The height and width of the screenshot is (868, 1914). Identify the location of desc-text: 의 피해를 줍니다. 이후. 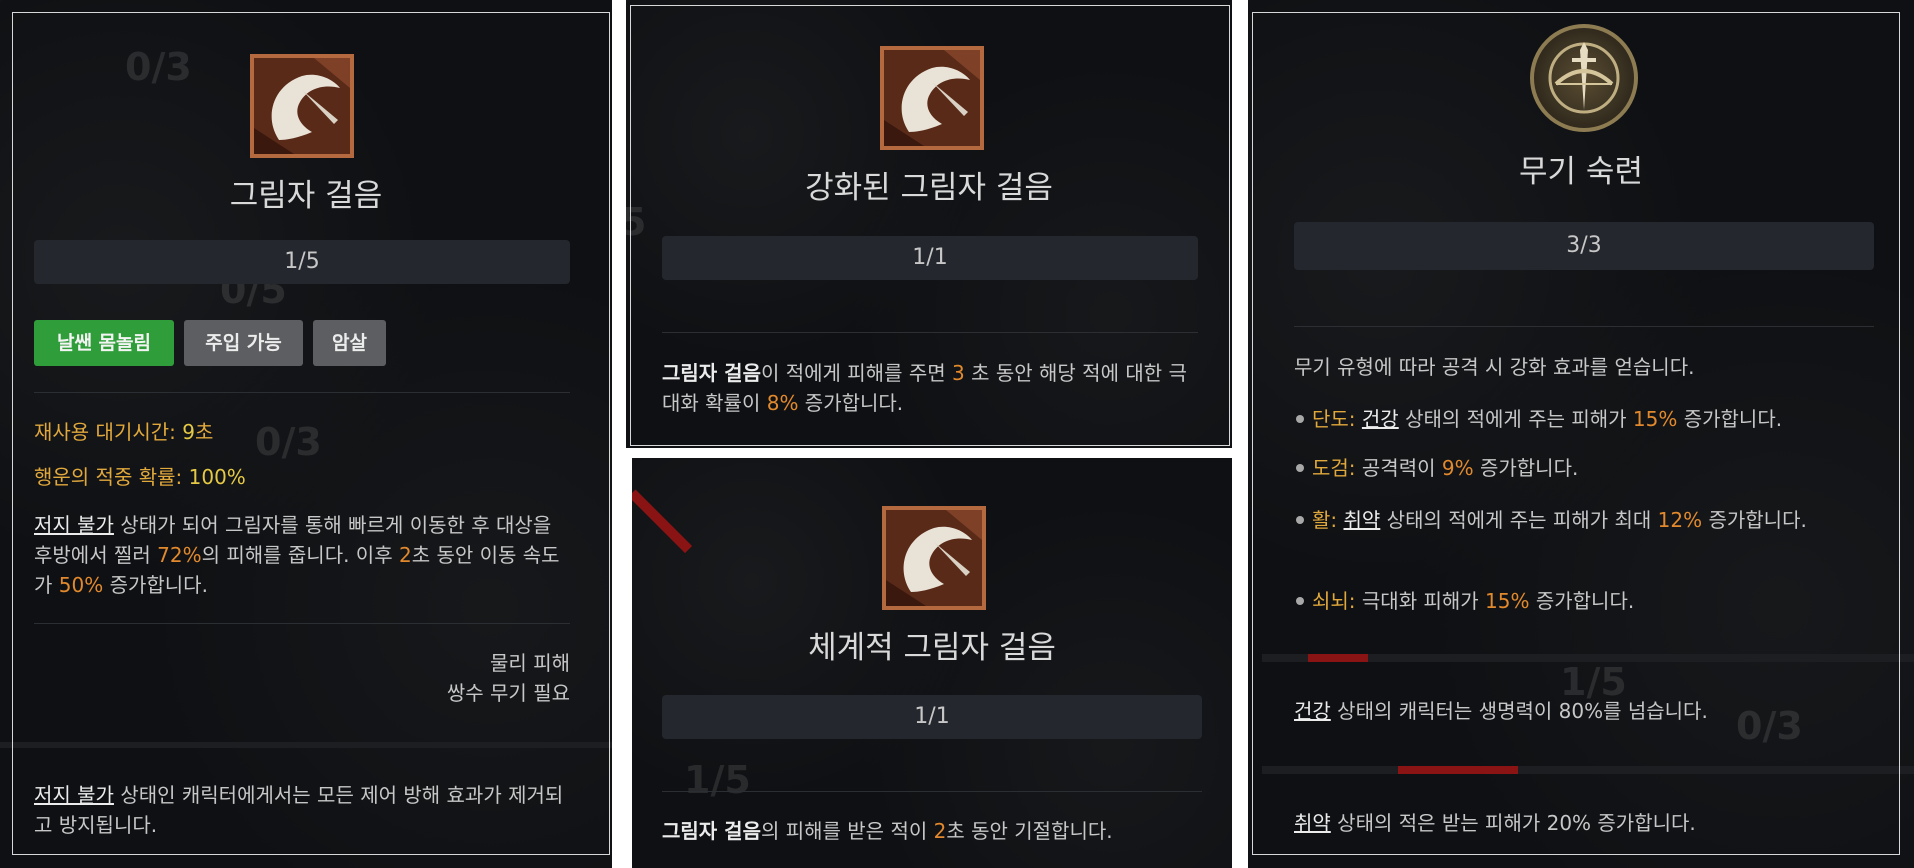
(300, 555).